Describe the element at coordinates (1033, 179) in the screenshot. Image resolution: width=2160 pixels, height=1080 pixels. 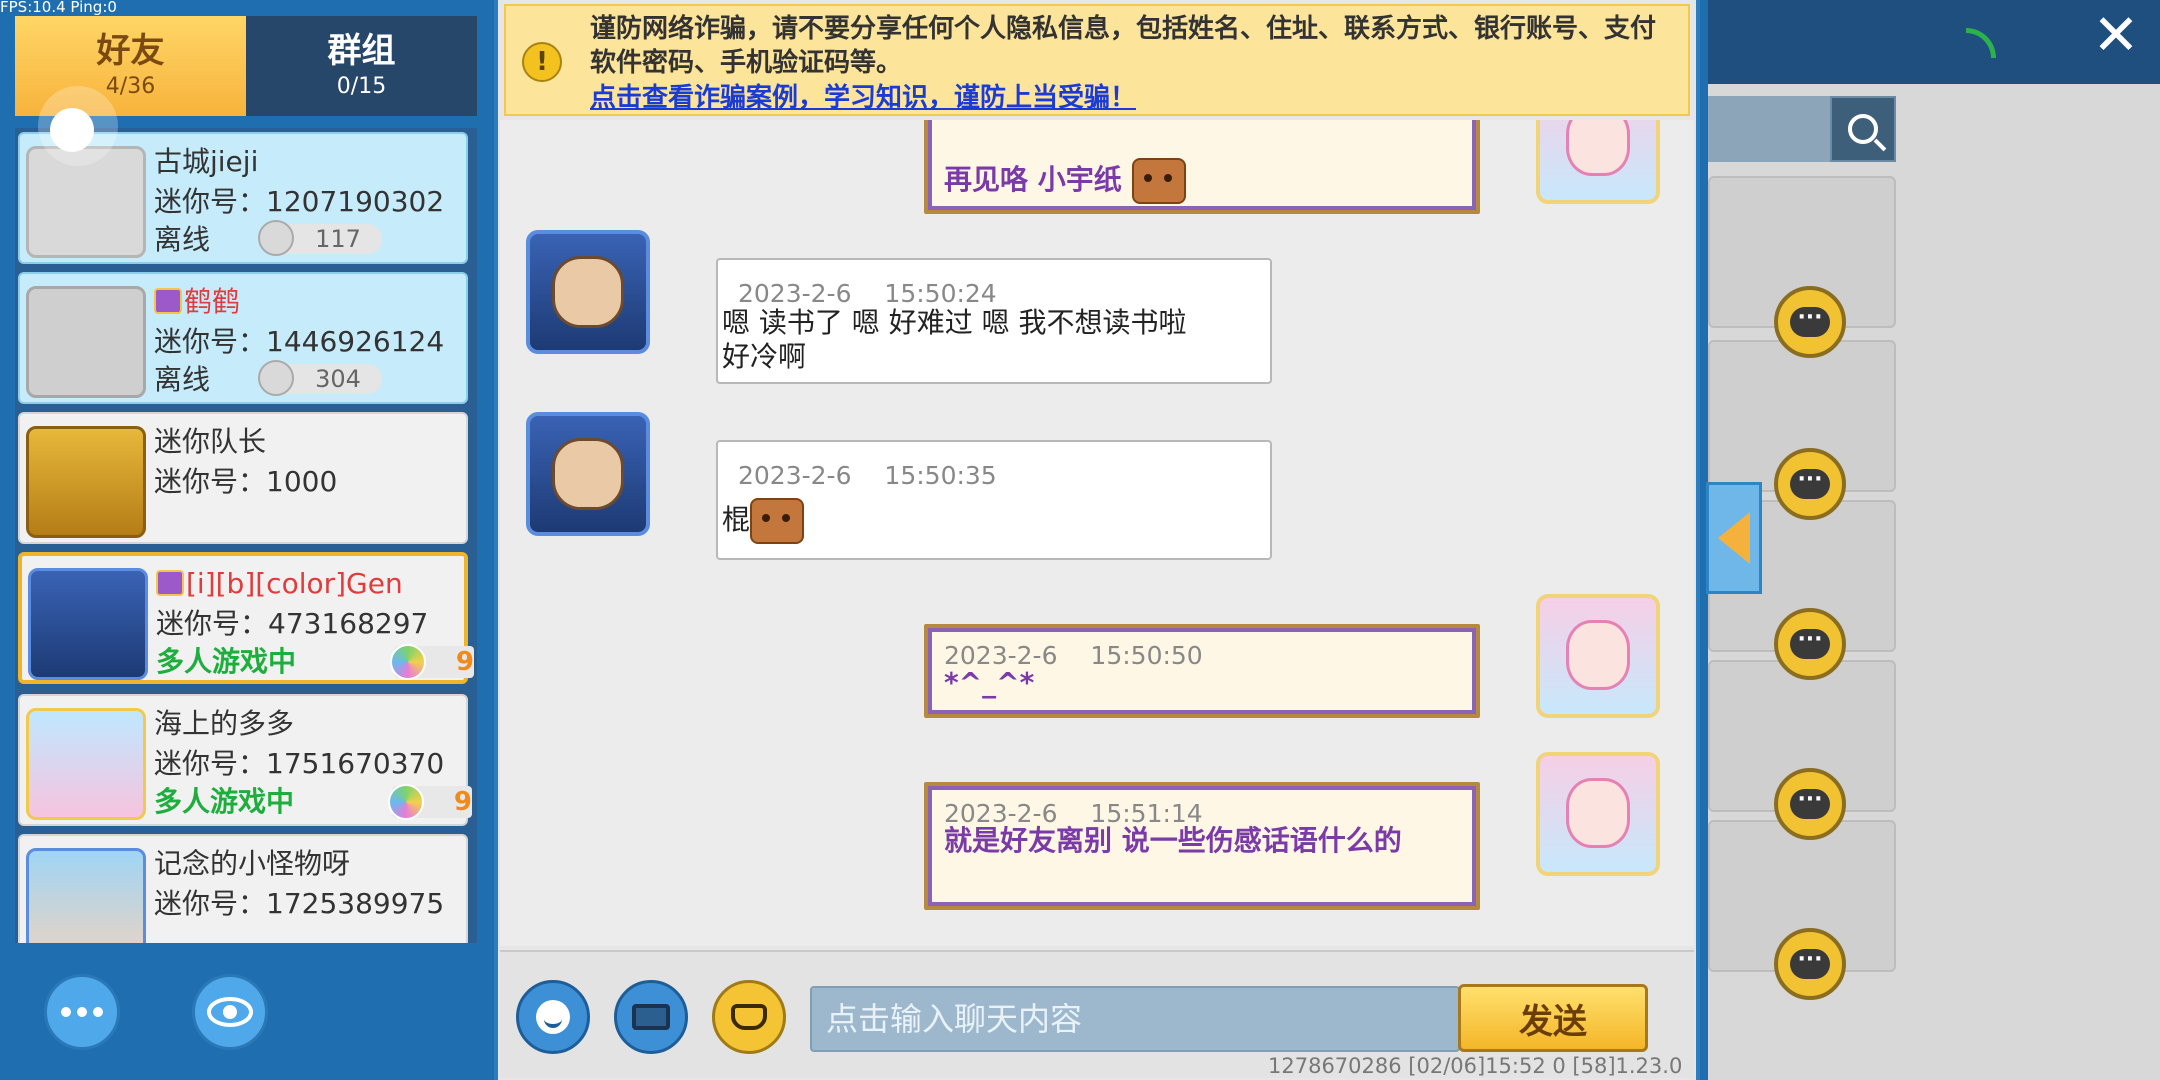
I see `message-text-content: 再见咯 小宇纸` at that location.